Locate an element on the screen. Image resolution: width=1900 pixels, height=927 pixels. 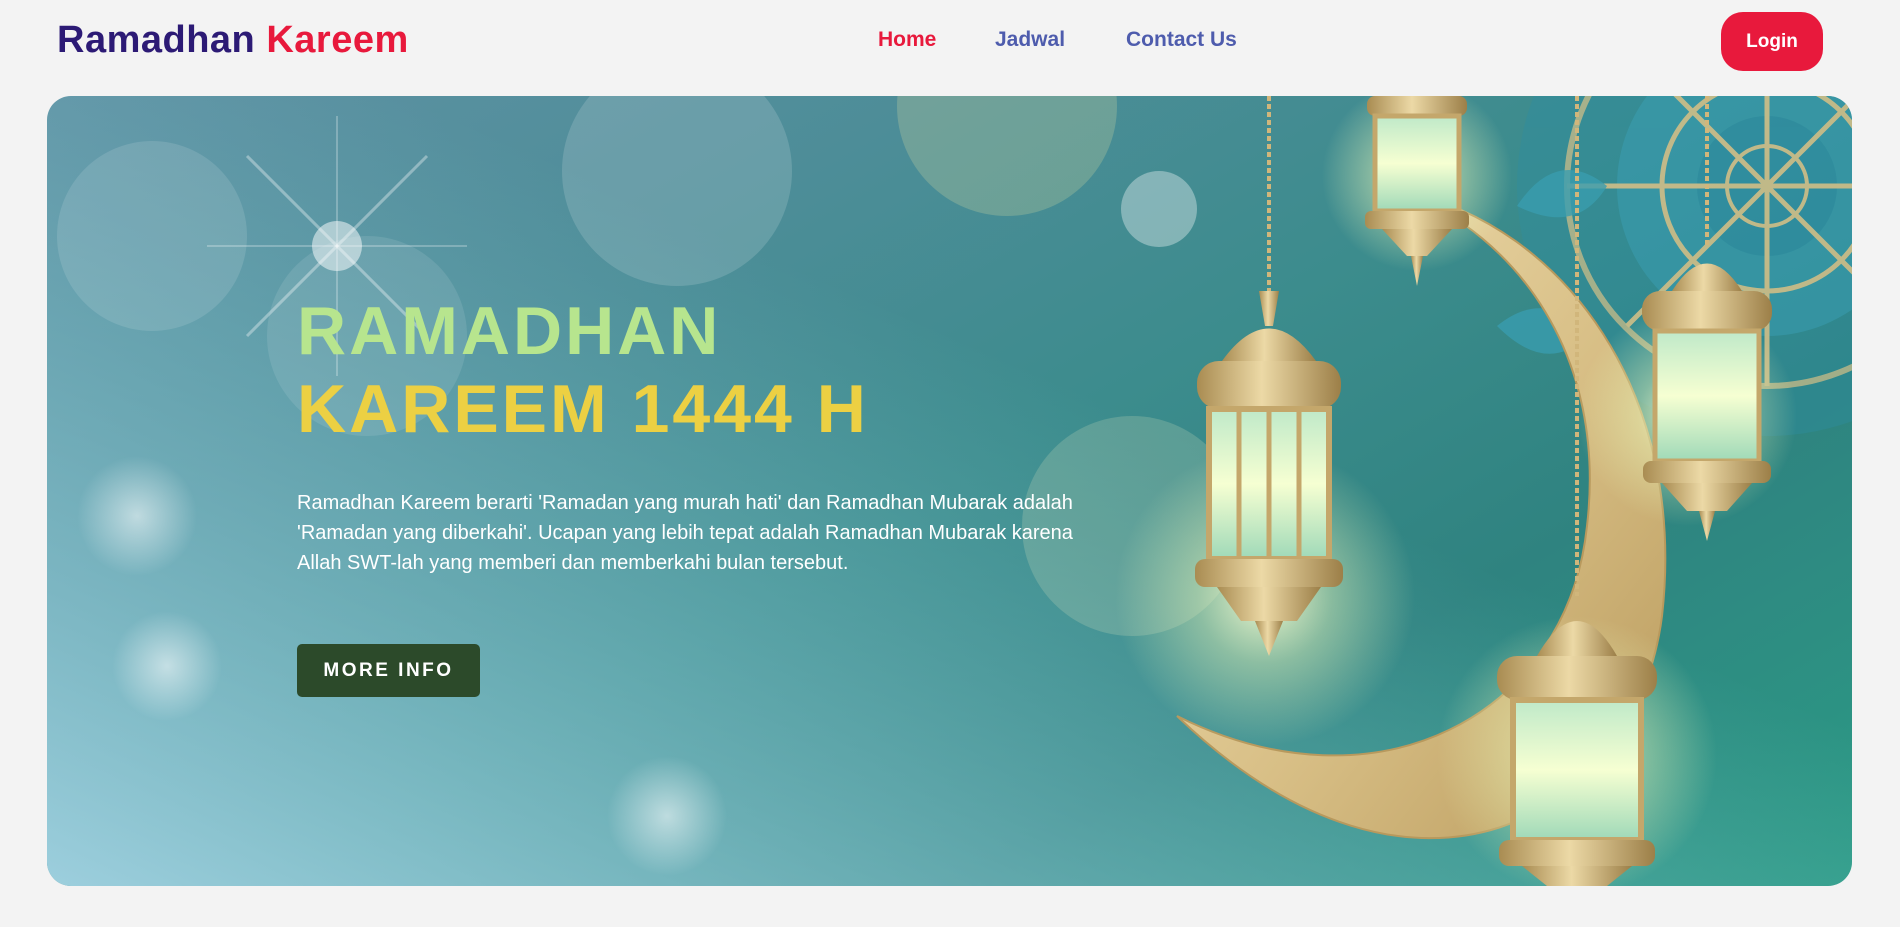
hero-title: RAMADHAN KAREEM 1444 H is located at coordinates (712, 370).